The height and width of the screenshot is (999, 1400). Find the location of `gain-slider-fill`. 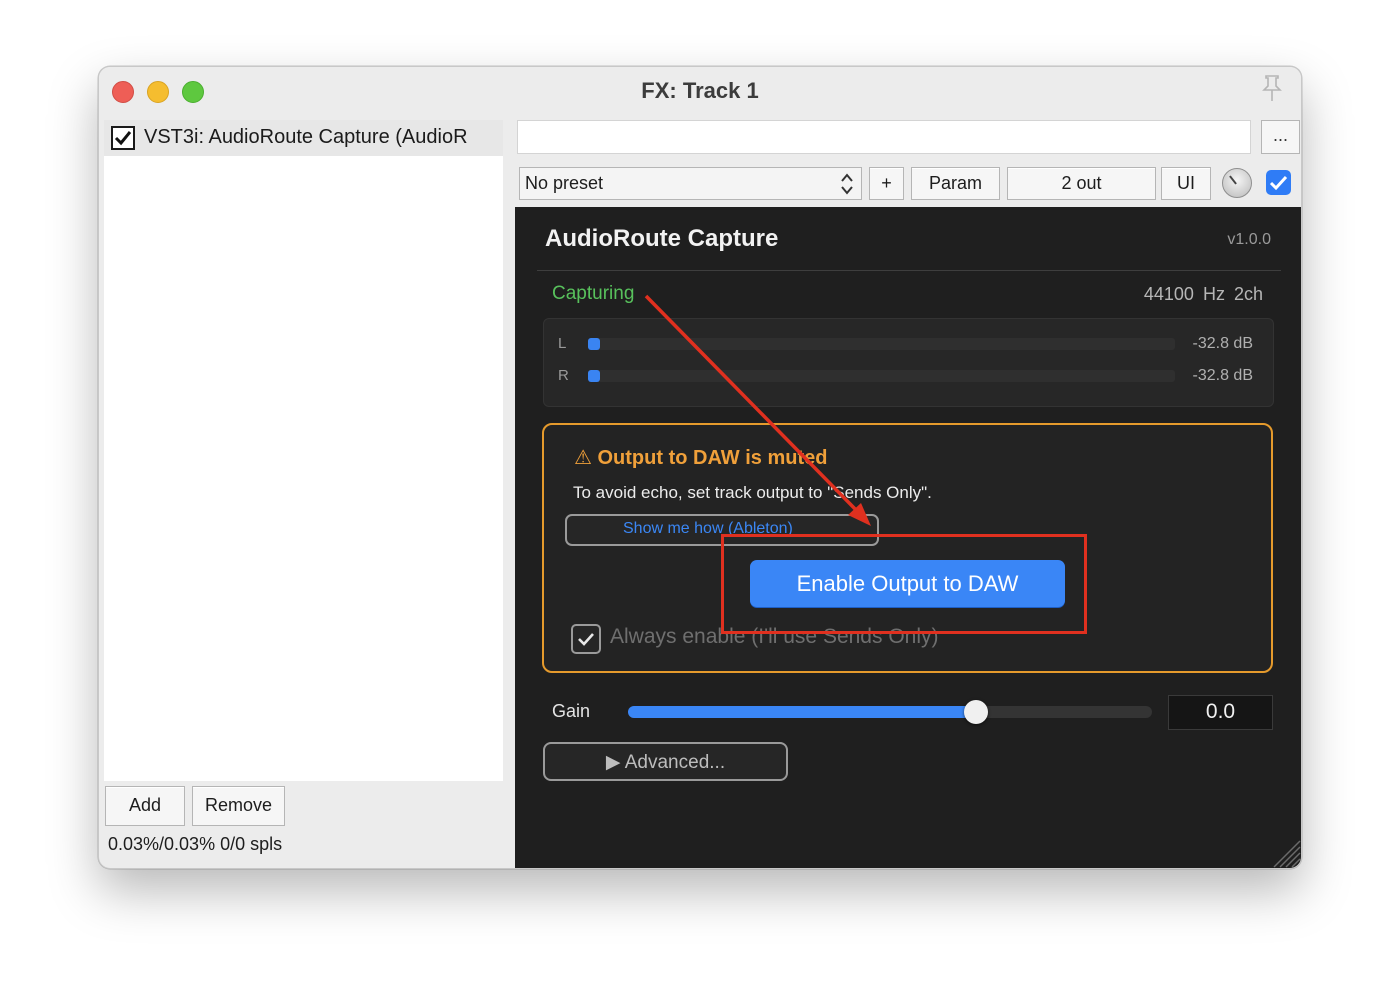

gain-slider-fill is located at coordinates (802, 712).